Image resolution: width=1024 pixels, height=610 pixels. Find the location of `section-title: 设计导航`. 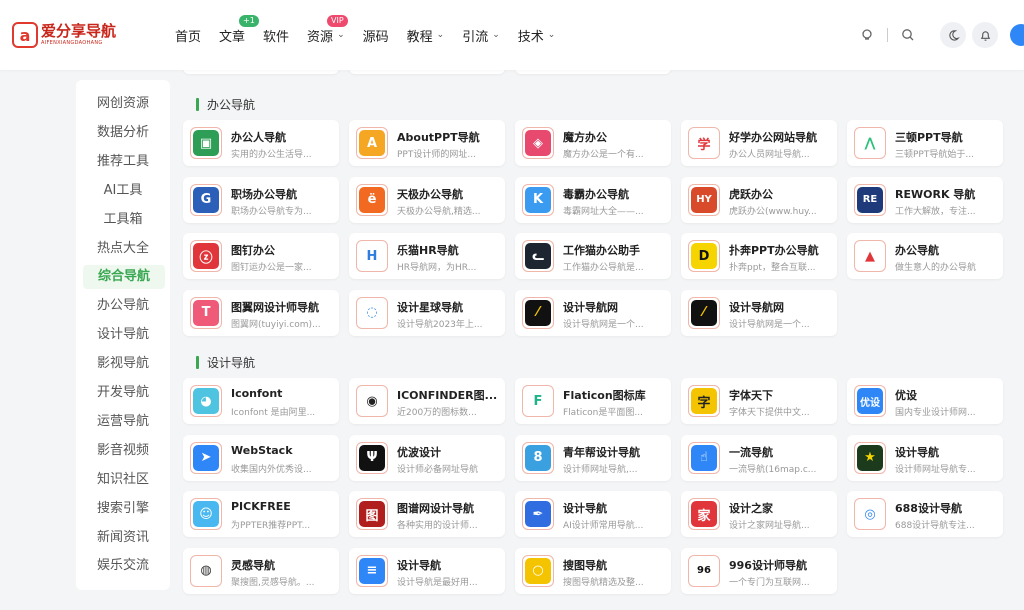

section-title: 设计导航 is located at coordinates (225, 362).